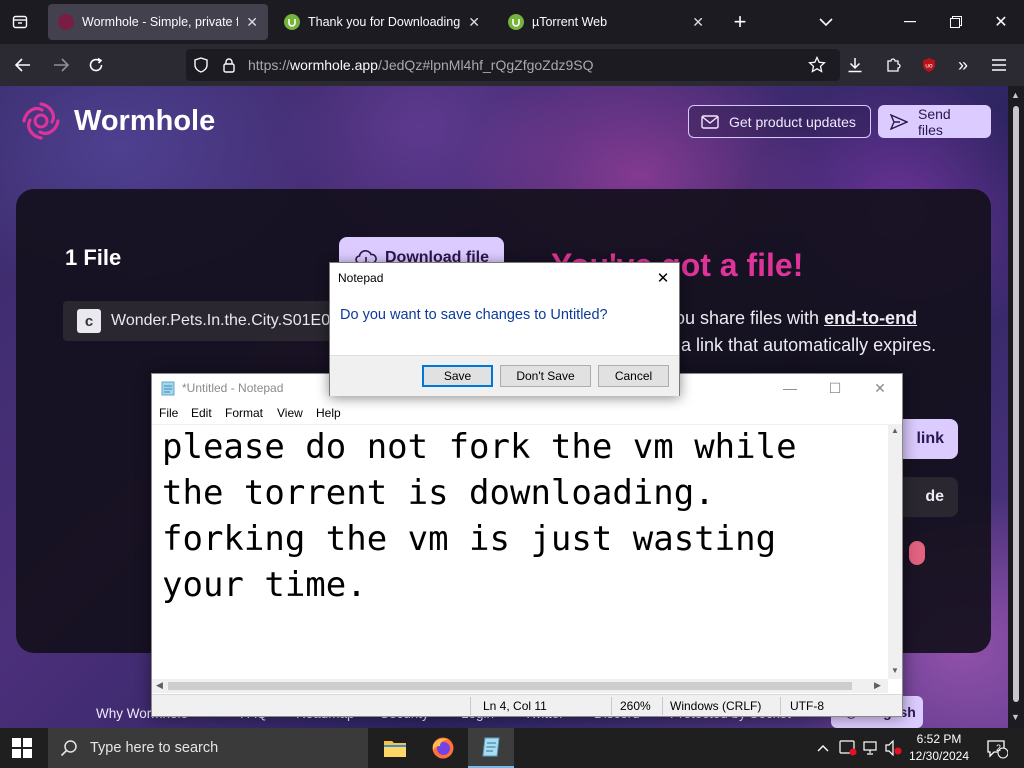 This screenshot has width=1024, height=768. What do you see at coordinates (740, 21) in the screenshot?
I see `new-tab-icon: +` at bounding box center [740, 21].